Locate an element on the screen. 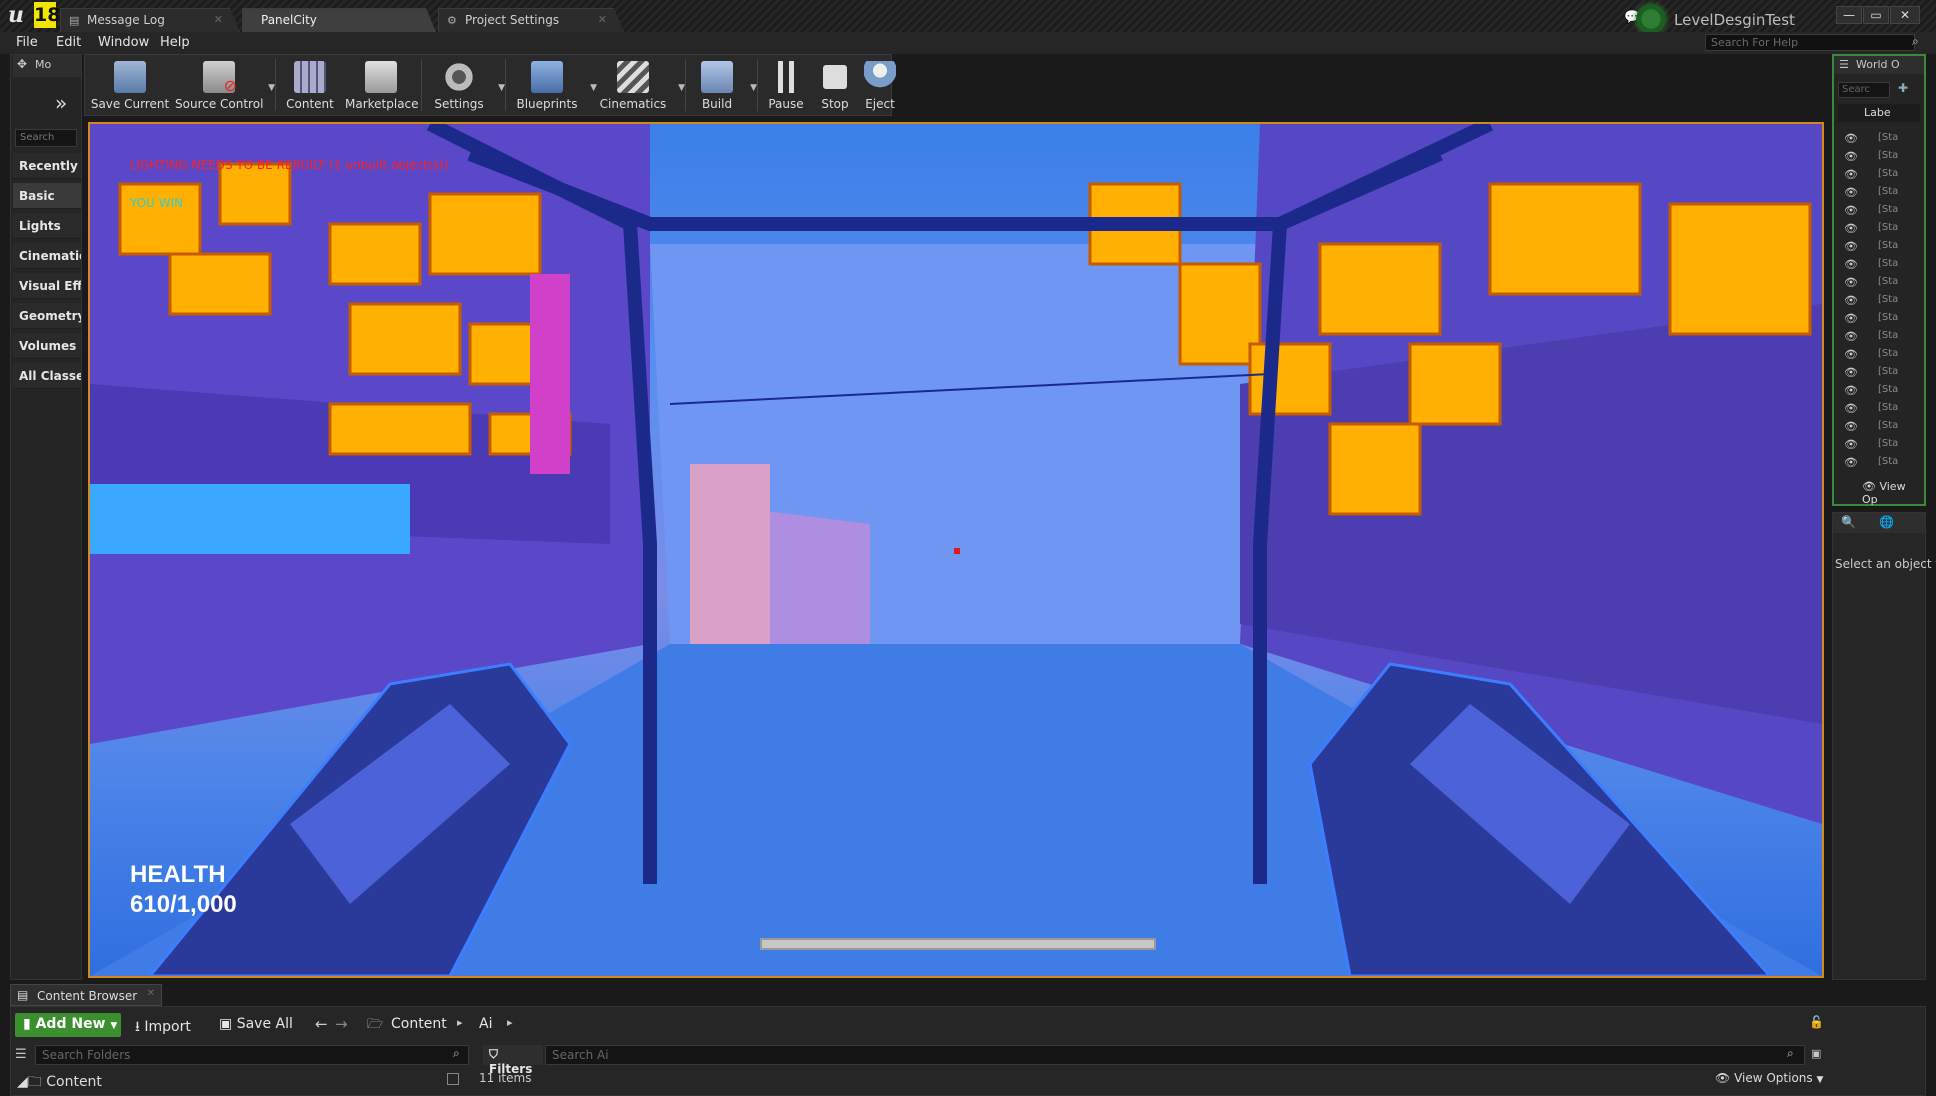 This screenshot has width=1936, height=1096. mode-recently-placed: Recently P is located at coordinates (47, 166).